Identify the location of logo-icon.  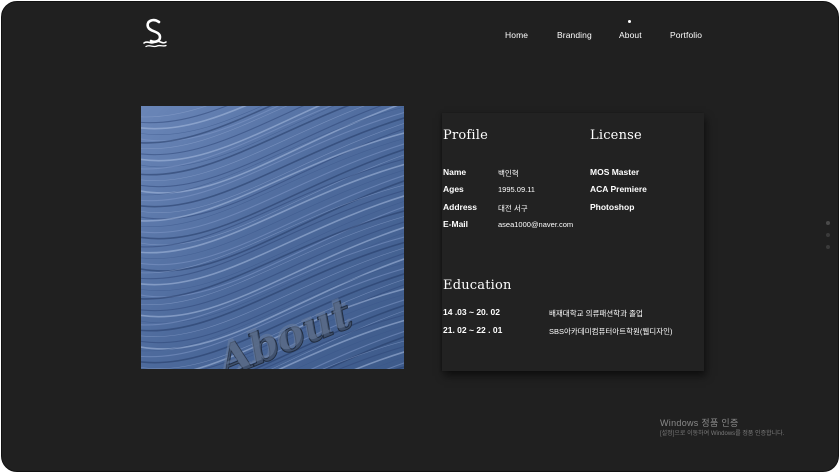
(155, 33).